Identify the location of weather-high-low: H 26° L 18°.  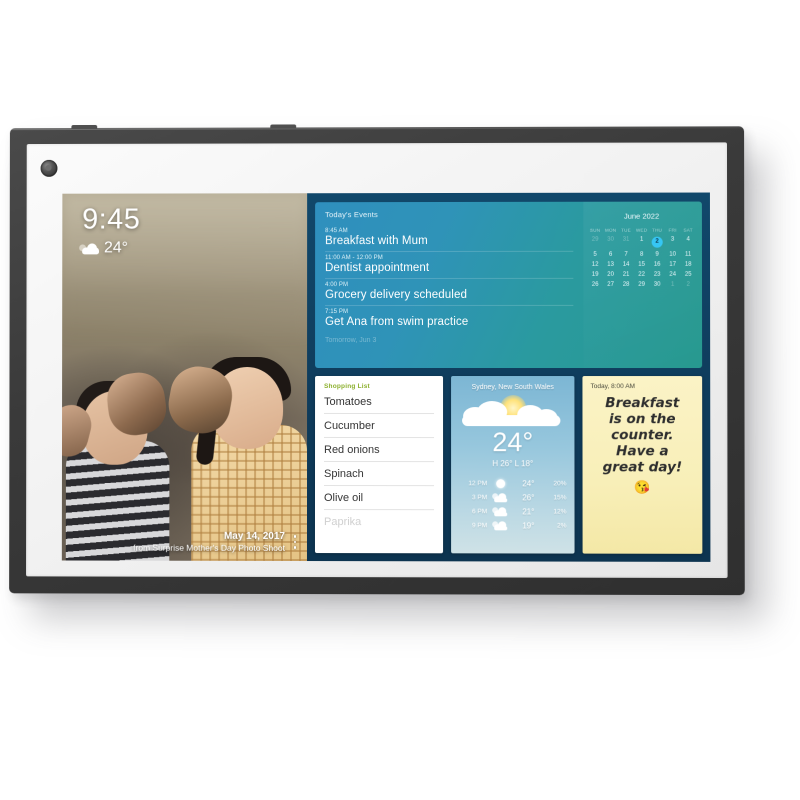
(513, 464).